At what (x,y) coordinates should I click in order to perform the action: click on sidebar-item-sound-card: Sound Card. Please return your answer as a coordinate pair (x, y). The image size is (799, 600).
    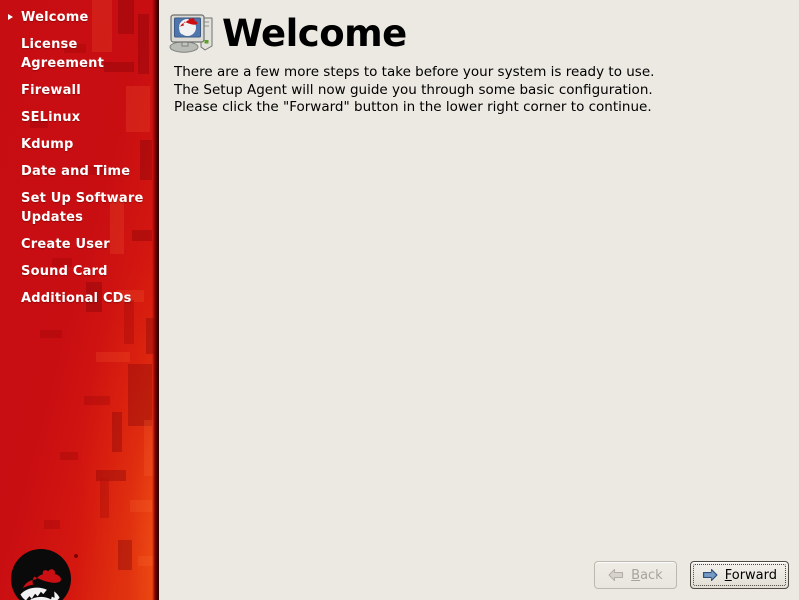
    Looking at the image, I should click on (79, 271).